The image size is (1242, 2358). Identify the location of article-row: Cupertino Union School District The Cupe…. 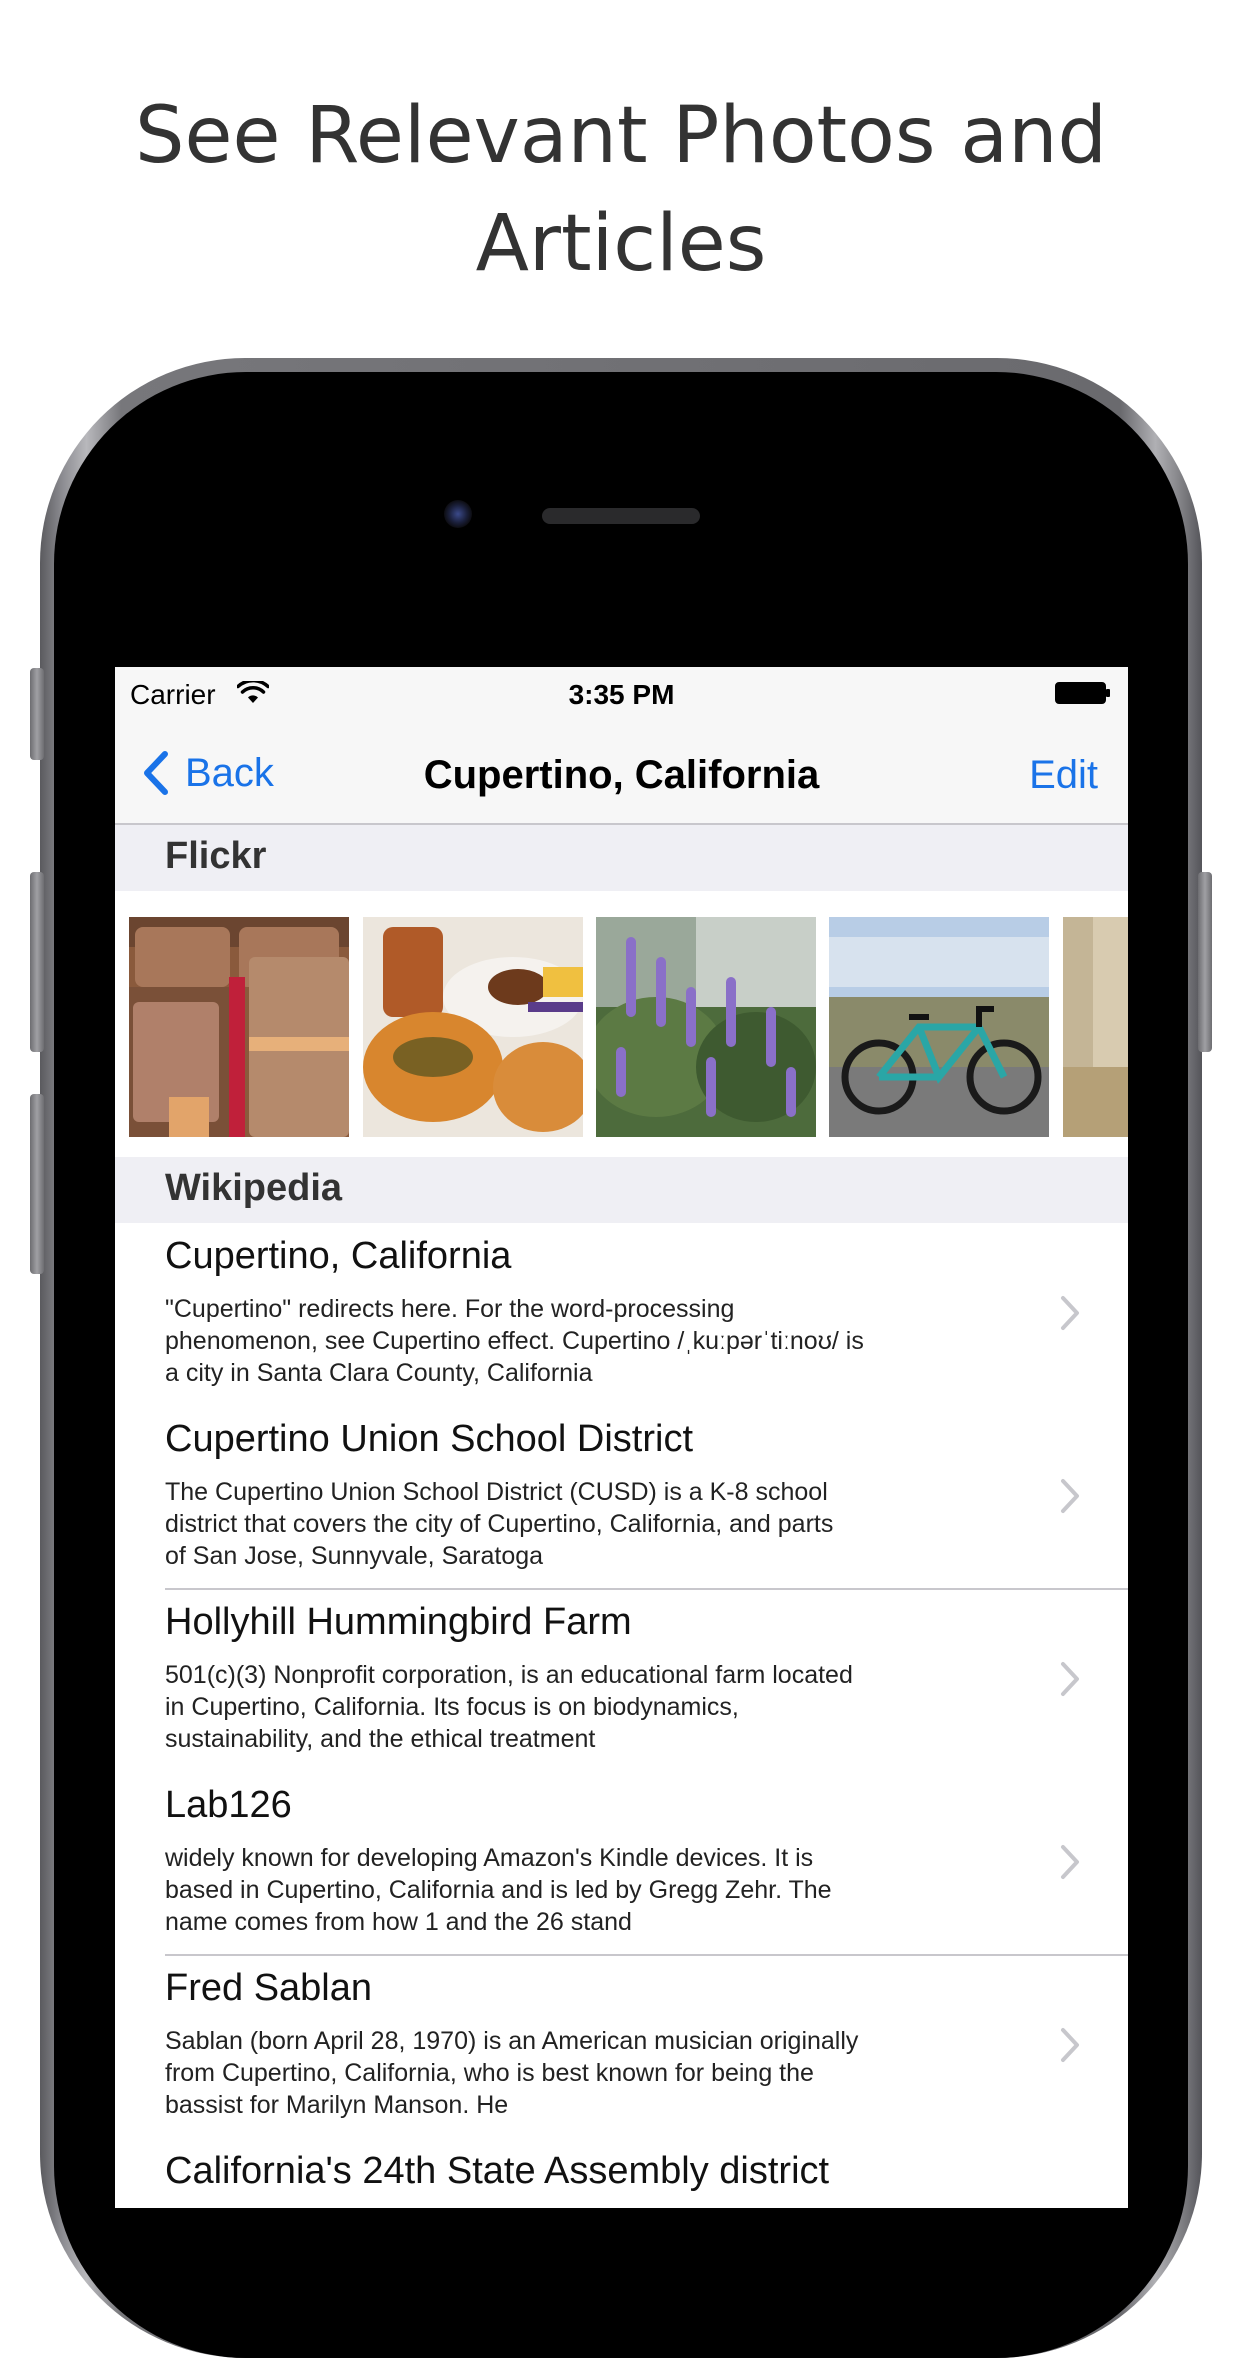
(621, 1497).